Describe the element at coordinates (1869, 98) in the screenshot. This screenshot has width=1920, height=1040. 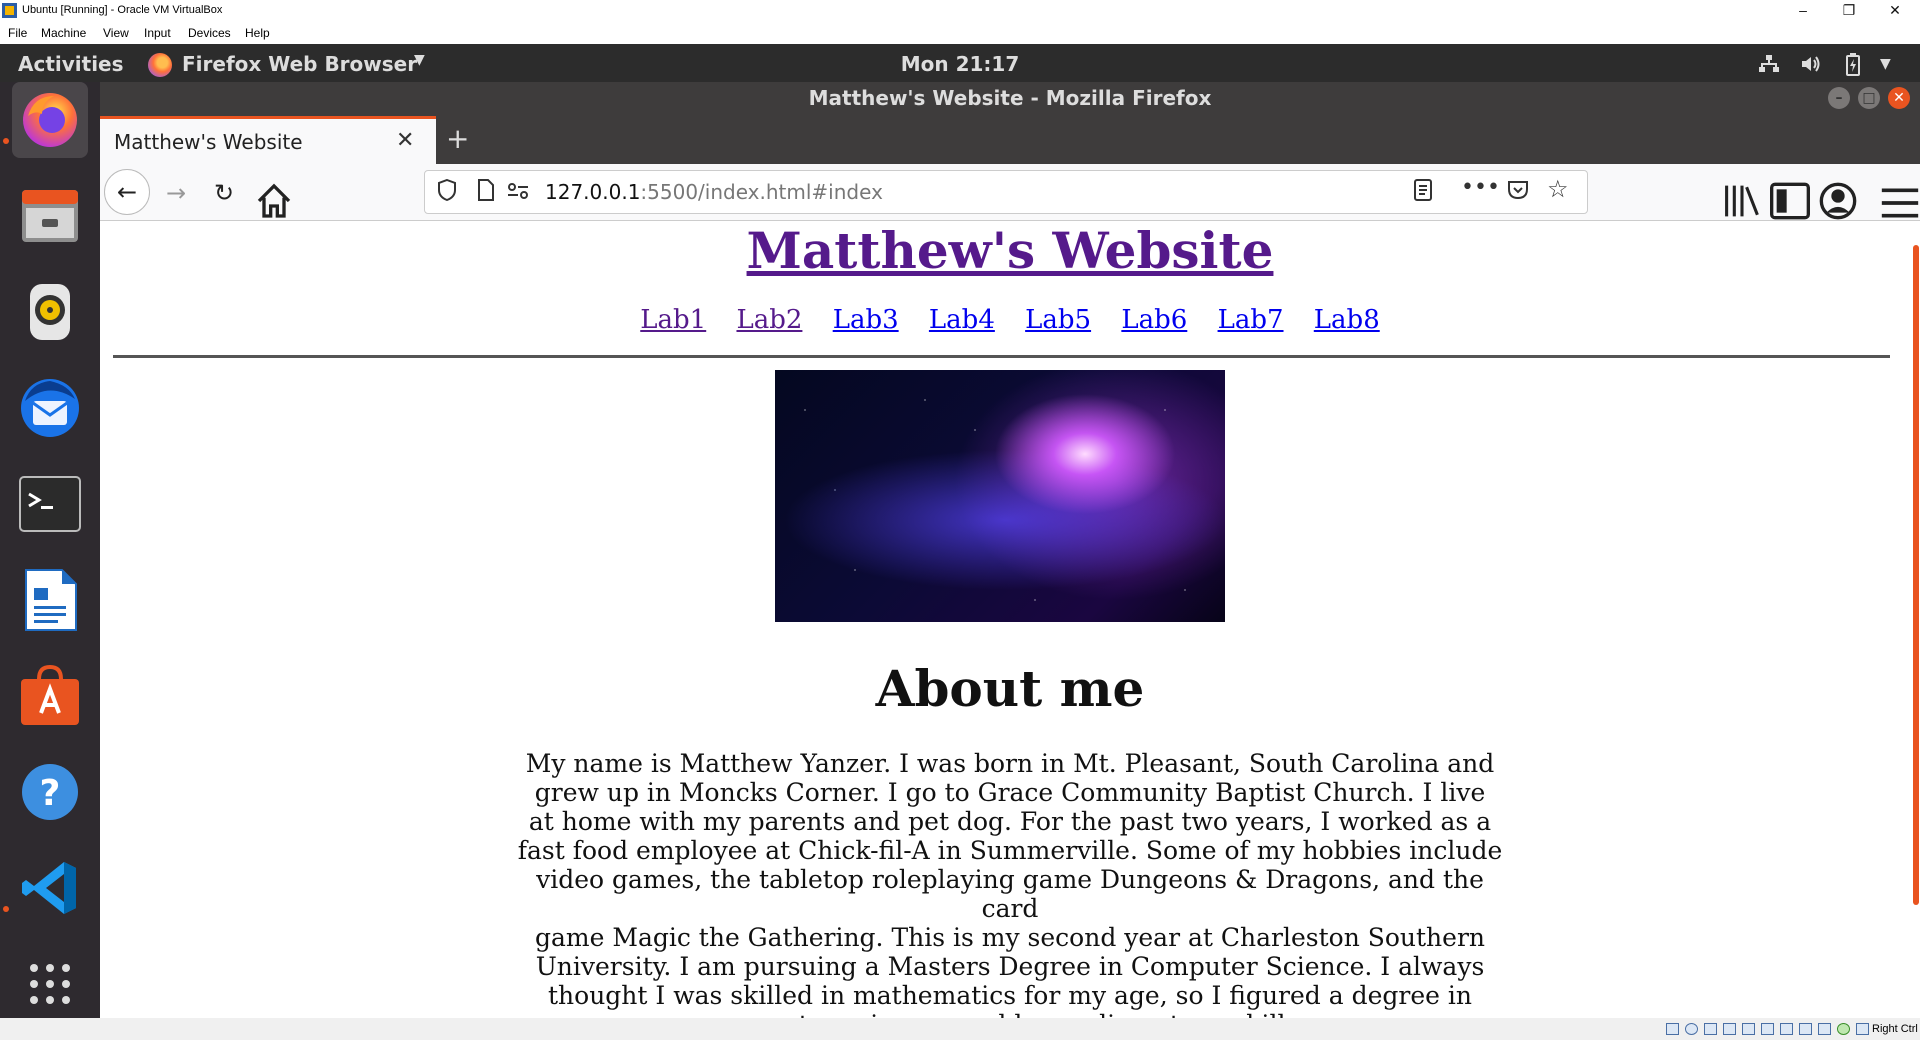
I see `ff-maximize-button: □` at that location.